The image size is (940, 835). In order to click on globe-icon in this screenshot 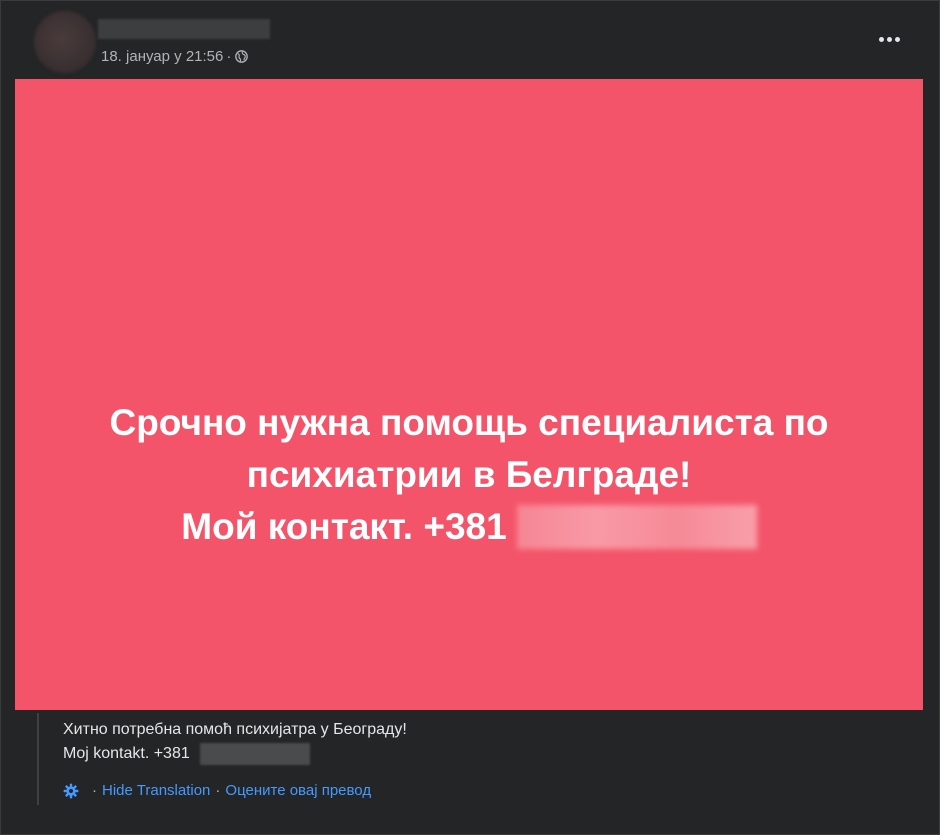, I will do `click(242, 56)`.